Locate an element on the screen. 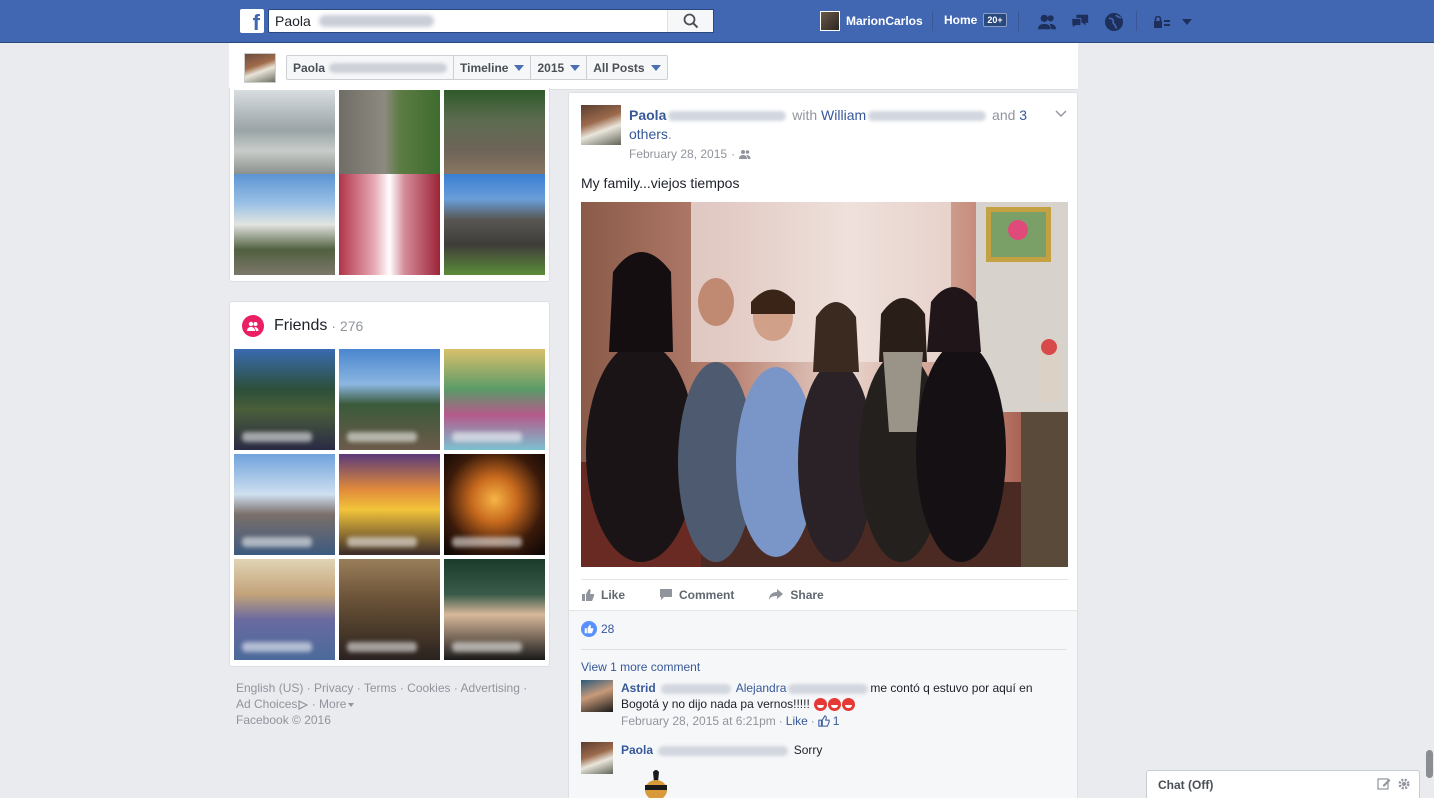 This screenshot has width=1434, height=798. comment-label: Comment is located at coordinates (707, 594).